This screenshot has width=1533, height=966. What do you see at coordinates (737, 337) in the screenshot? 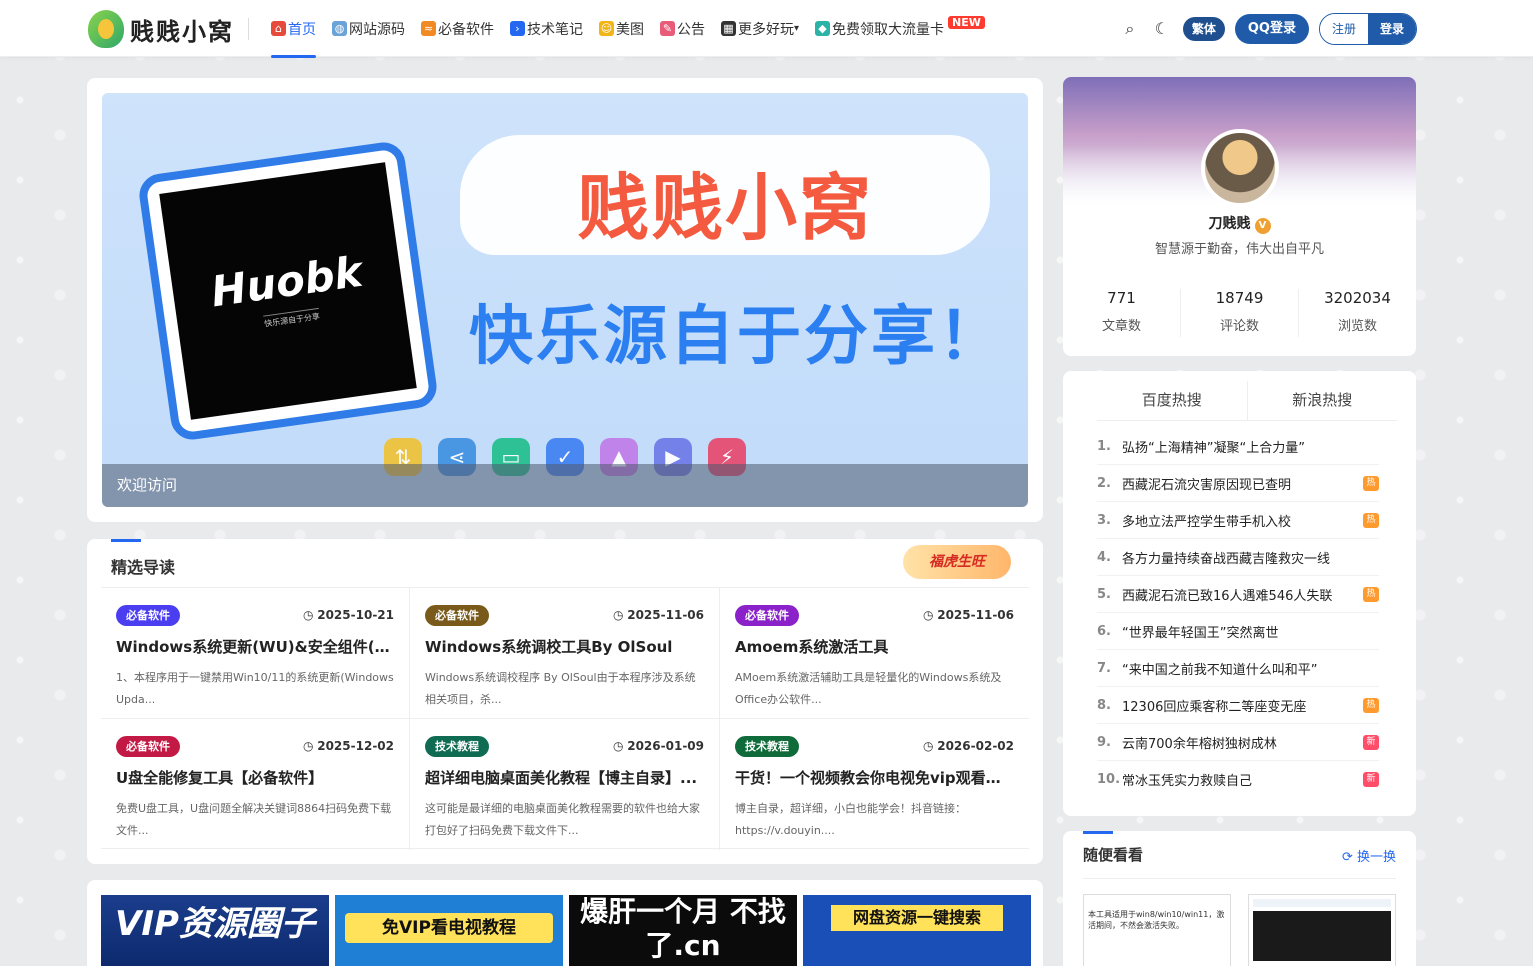
I see `banner-slogan: 快乐源自于分享！` at bounding box center [737, 337].